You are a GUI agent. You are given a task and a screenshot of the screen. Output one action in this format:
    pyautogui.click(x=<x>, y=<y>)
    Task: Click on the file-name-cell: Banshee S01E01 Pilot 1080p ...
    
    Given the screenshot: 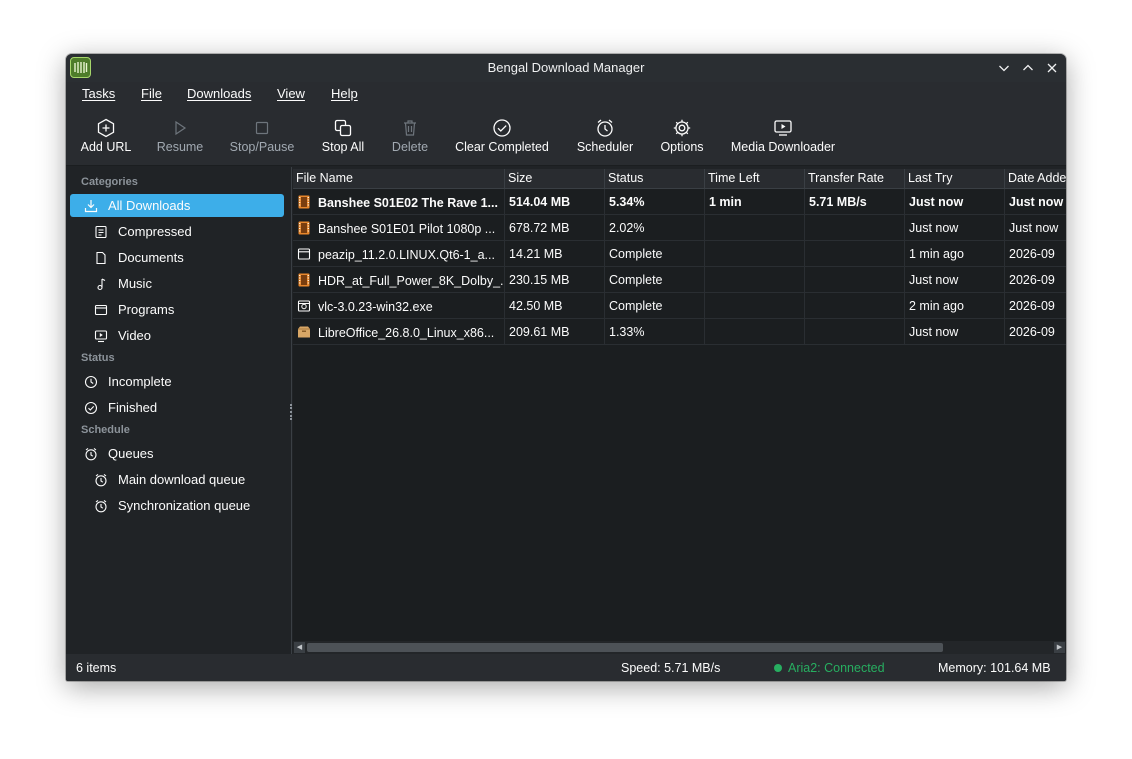 What is the action you would take?
    pyautogui.click(x=399, y=228)
    